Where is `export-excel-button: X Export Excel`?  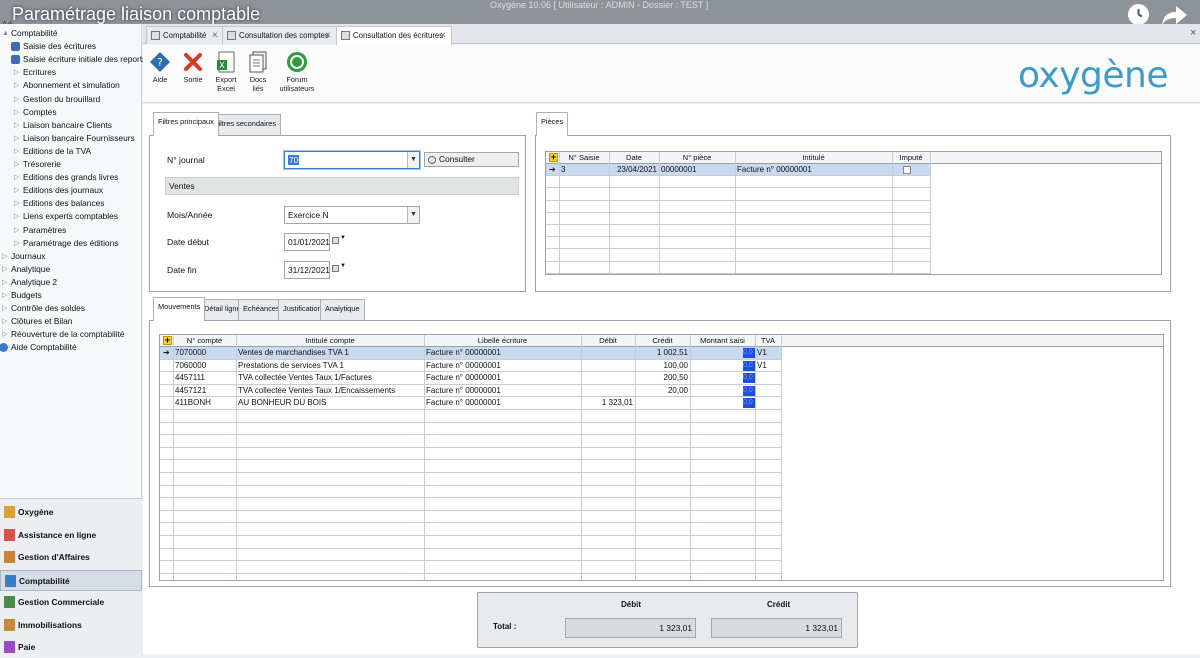
export-excel-button: X Export Excel is located at coordinates (226, 72).